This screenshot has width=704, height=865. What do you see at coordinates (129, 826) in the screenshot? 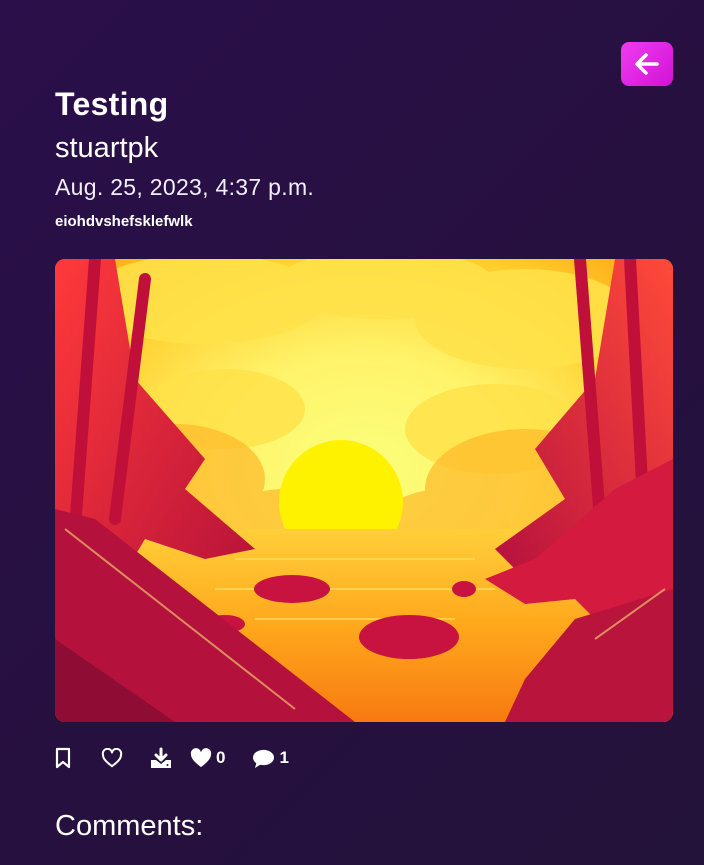
I see `comments-heading: Comments:` at bounding box center [129, 826].